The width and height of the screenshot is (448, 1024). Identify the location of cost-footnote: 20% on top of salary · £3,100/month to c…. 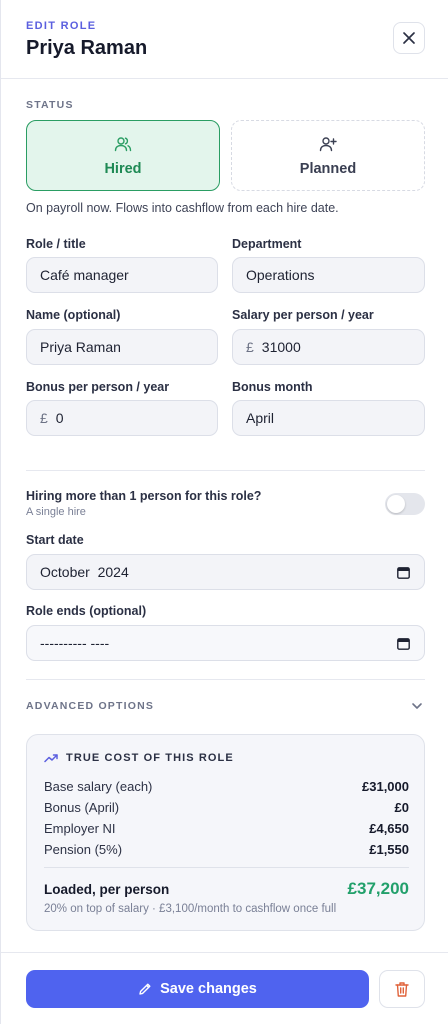
(190, 909).